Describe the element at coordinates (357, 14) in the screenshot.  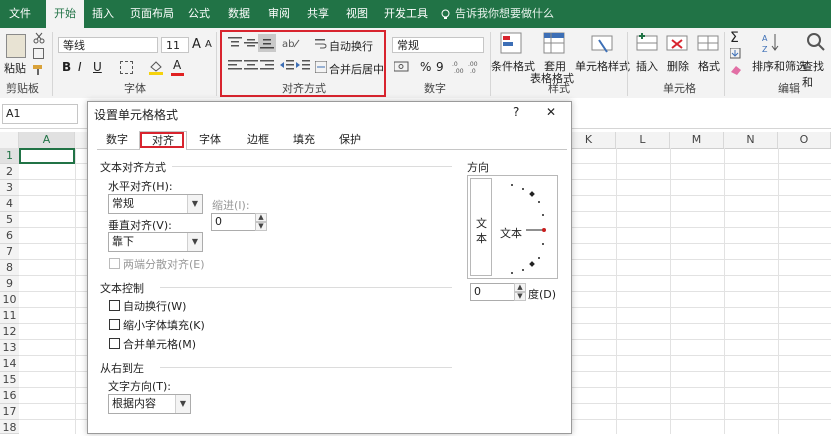
I see `menu-view: 视图` at that location.